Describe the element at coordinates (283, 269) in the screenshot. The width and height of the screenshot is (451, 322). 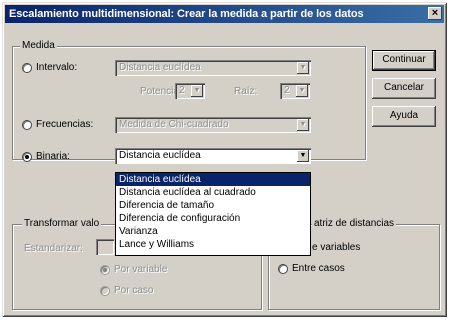
I see `entre-casos-radio` at that location.